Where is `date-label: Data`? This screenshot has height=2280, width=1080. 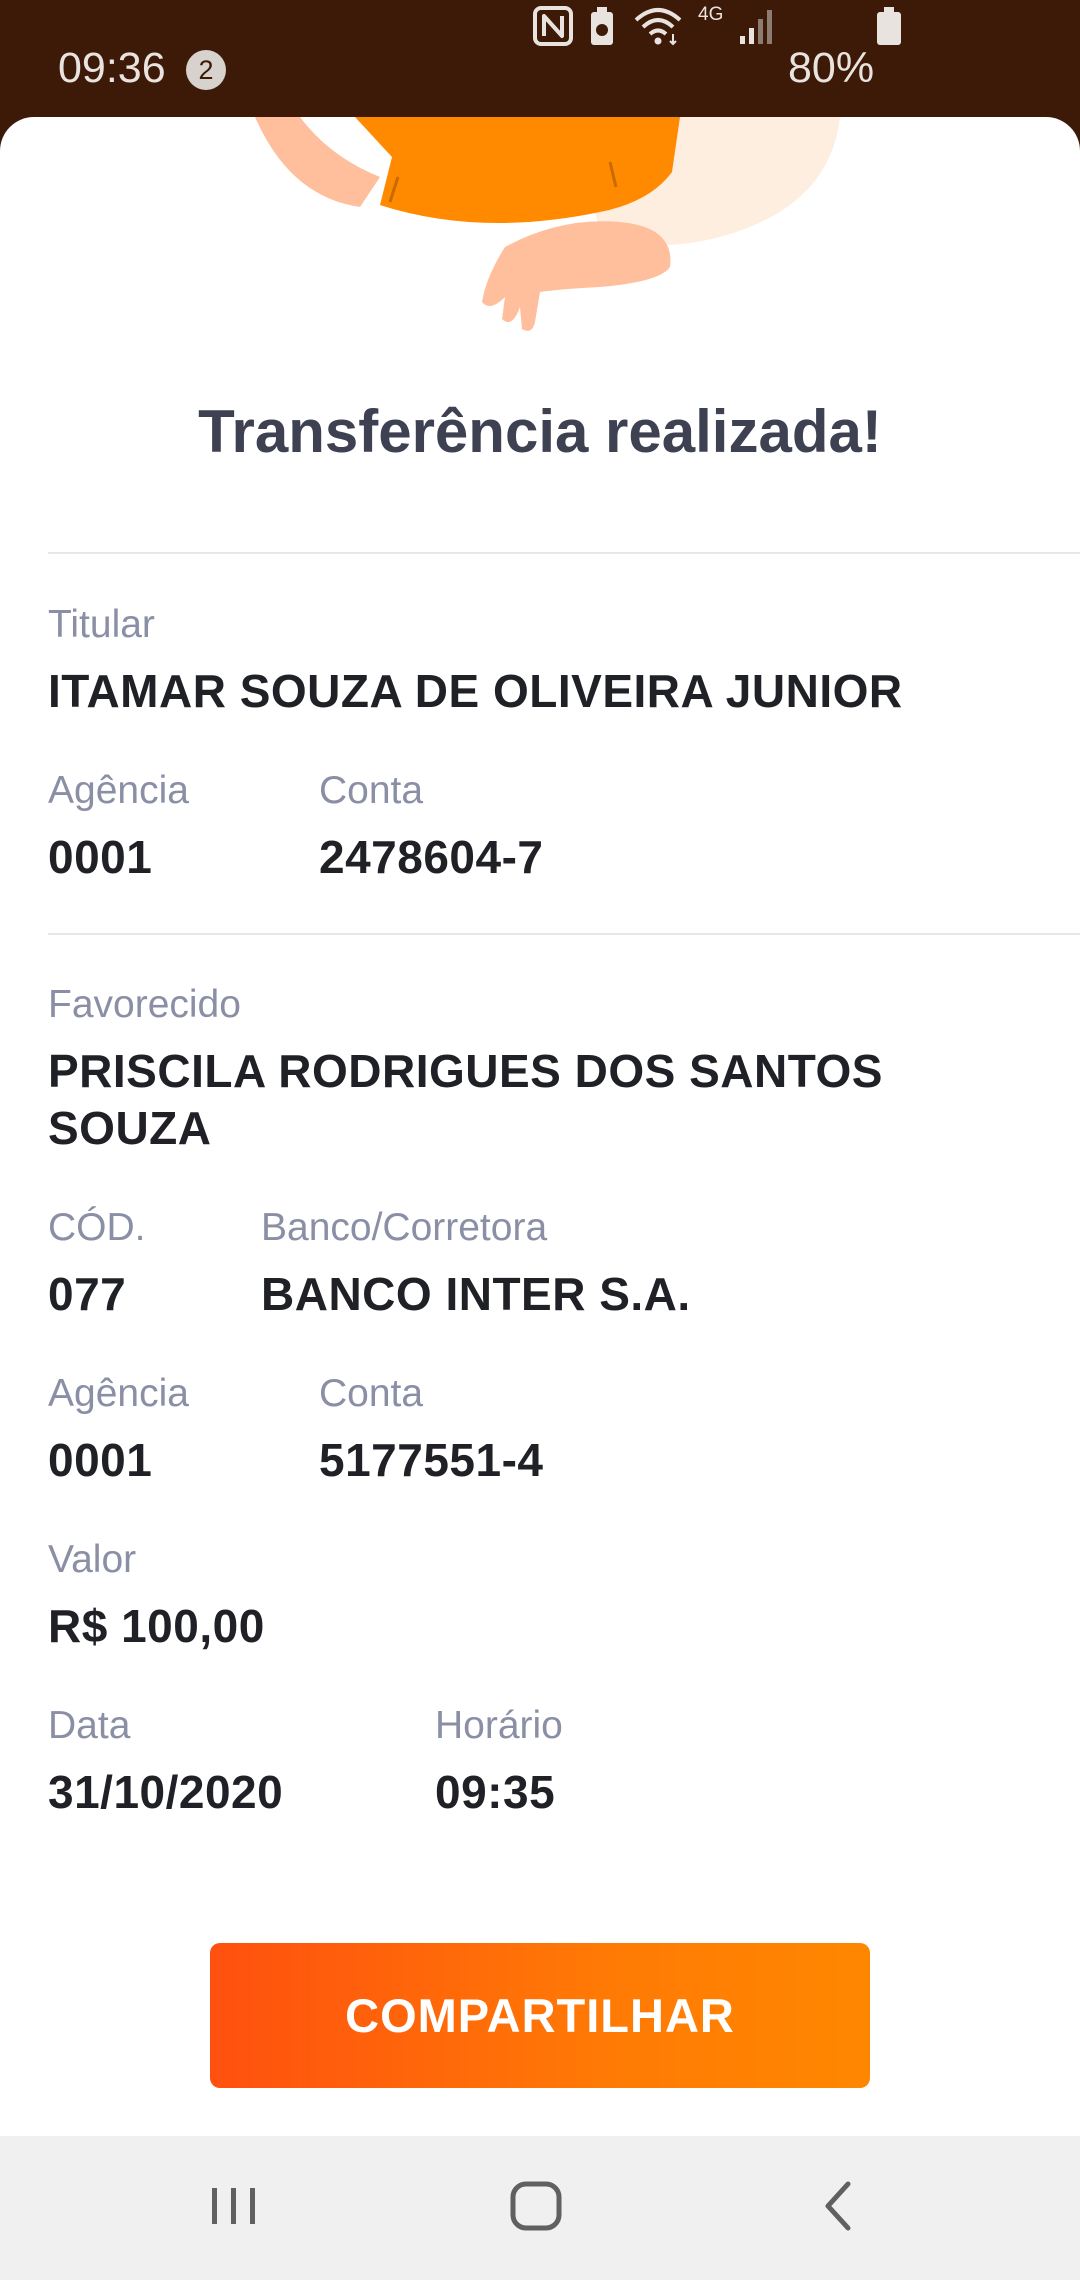
date-label: Data is located at coordinates (89, 1725).